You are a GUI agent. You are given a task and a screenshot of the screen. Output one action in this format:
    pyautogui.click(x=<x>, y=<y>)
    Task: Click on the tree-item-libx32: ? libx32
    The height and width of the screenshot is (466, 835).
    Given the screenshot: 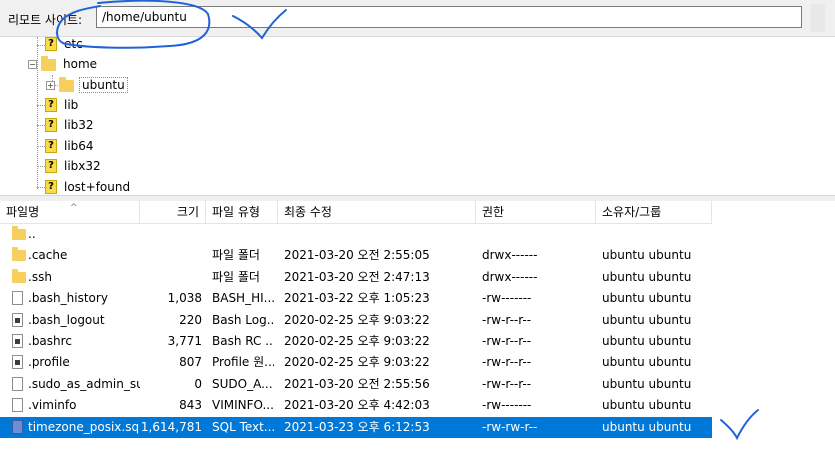 What is the action you would take?
    pyautogui.click(x=74, y=166)
    